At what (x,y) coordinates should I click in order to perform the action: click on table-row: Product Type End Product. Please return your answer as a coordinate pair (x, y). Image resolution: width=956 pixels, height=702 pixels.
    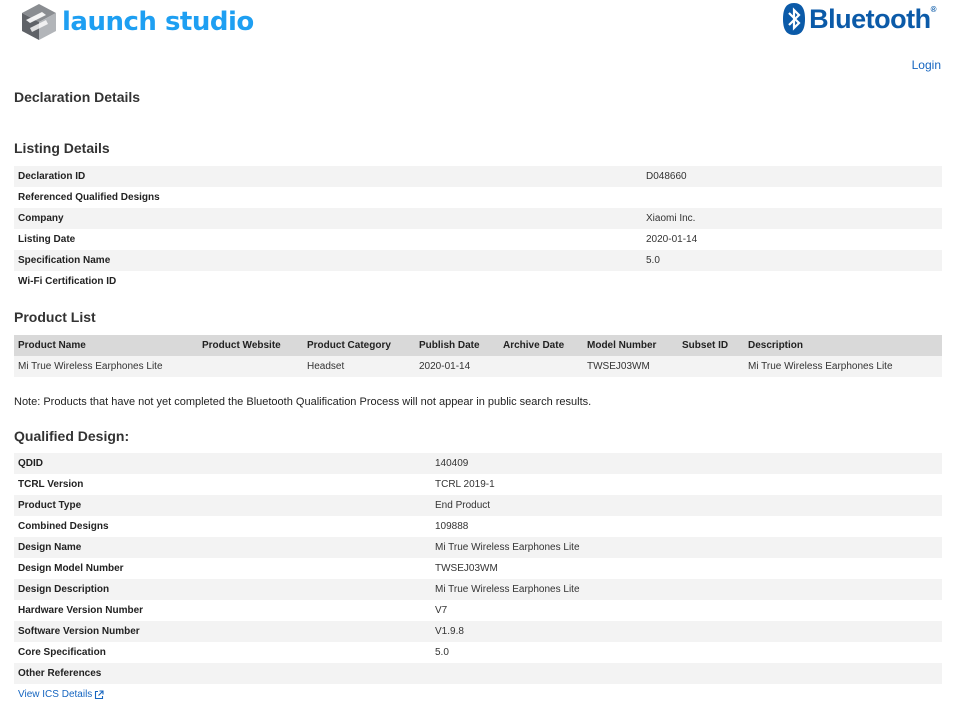
    Looking at the image, I should click on (478, 505).